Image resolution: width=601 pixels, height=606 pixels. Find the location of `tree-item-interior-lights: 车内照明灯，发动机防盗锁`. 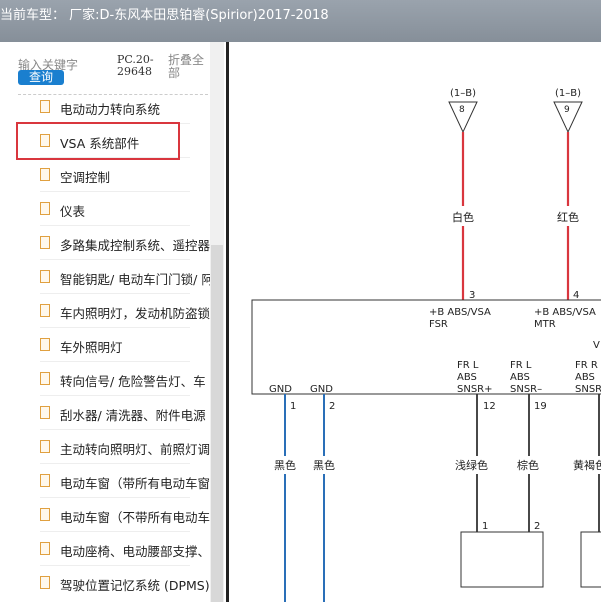

tree-item-interior-lights: 车内照明灯，发动机防盗锁 is located at coordinates (125, 311).